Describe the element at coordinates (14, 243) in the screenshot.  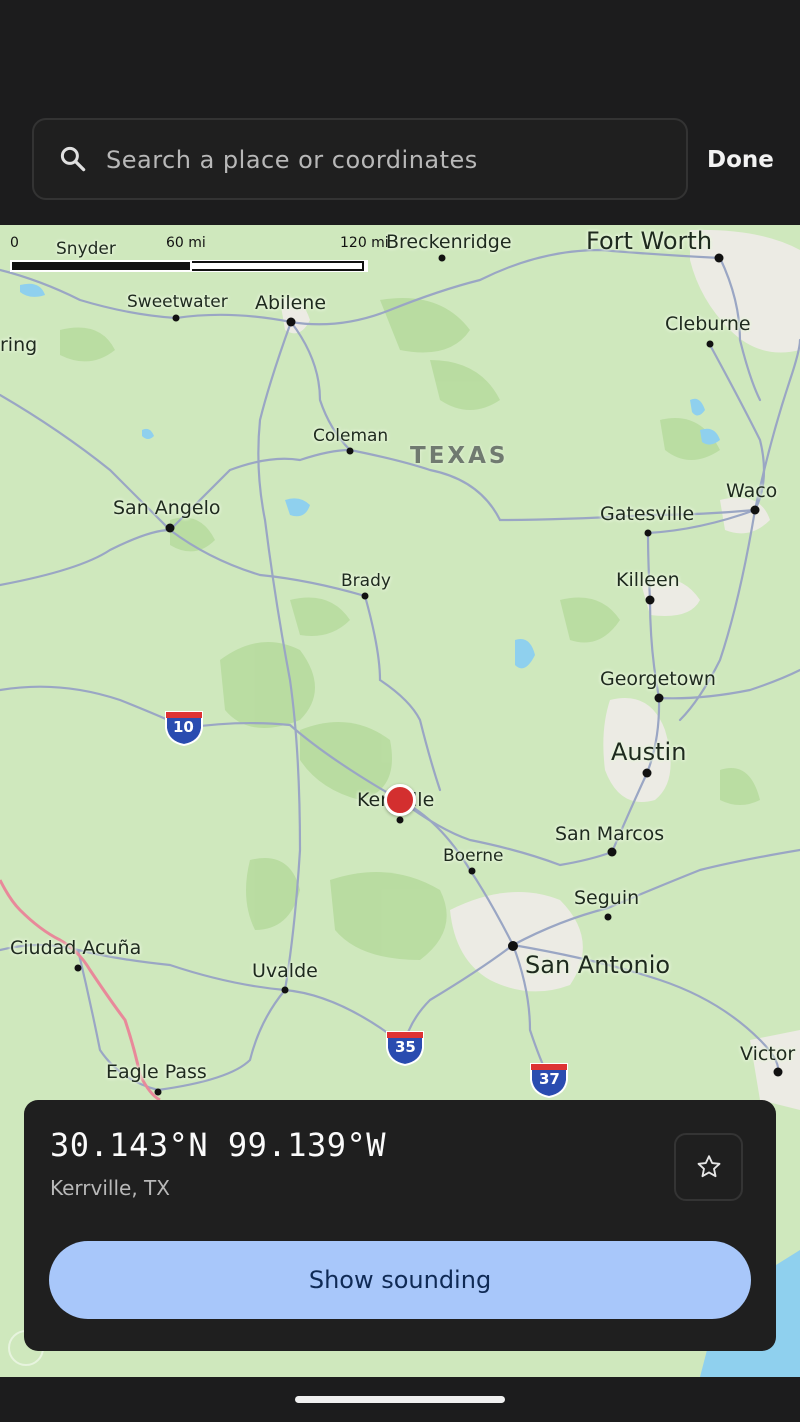
I see `scale-zero-label: 0` at that location.